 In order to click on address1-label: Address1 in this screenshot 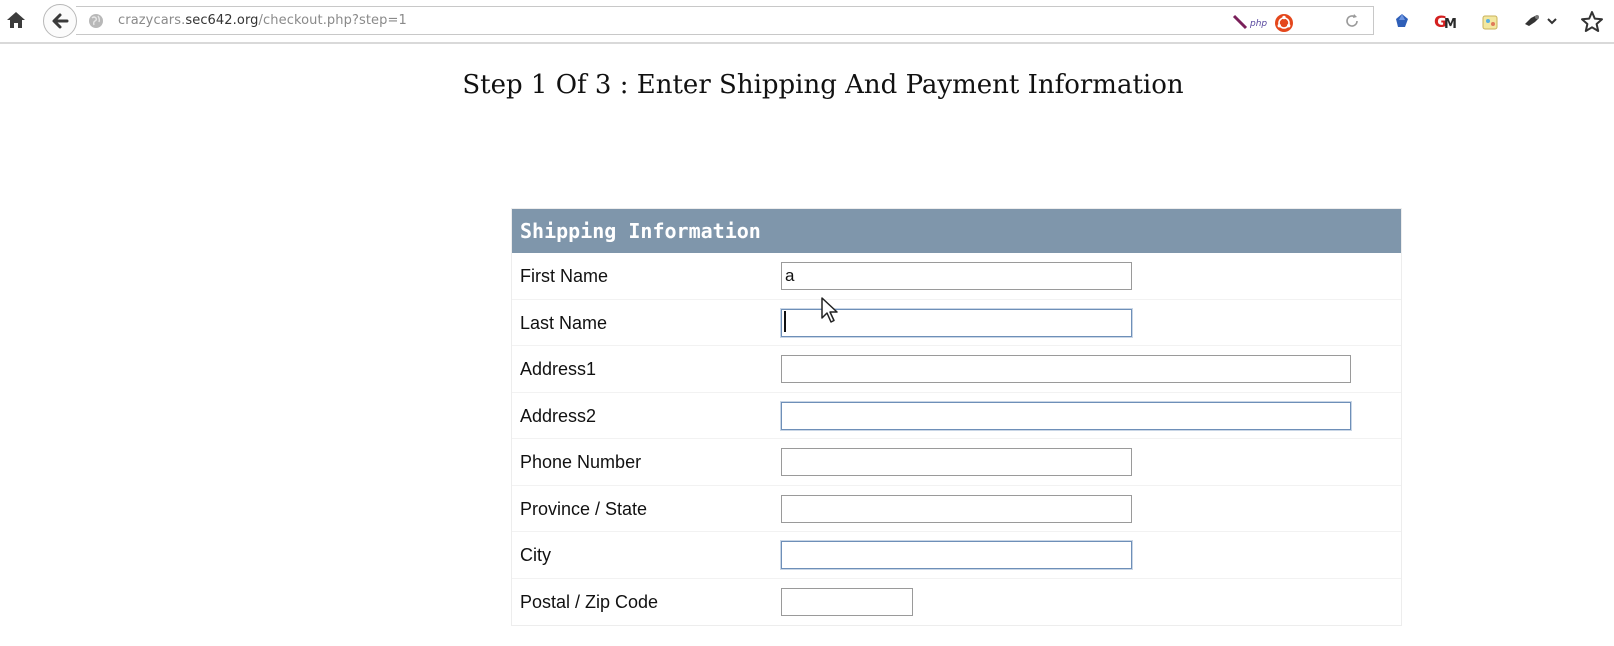, I will do `click(558, 369)`.